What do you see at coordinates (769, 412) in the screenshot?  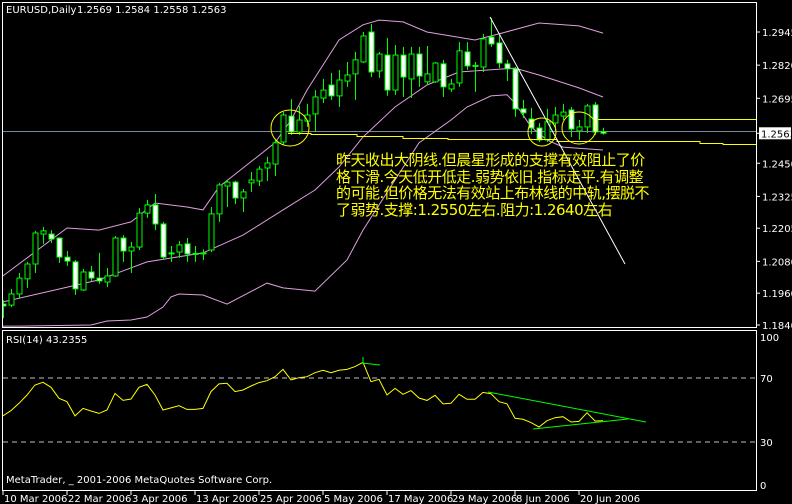 I see `rsi-axis: 100 70 30 0` at bounding box center [769, 412].